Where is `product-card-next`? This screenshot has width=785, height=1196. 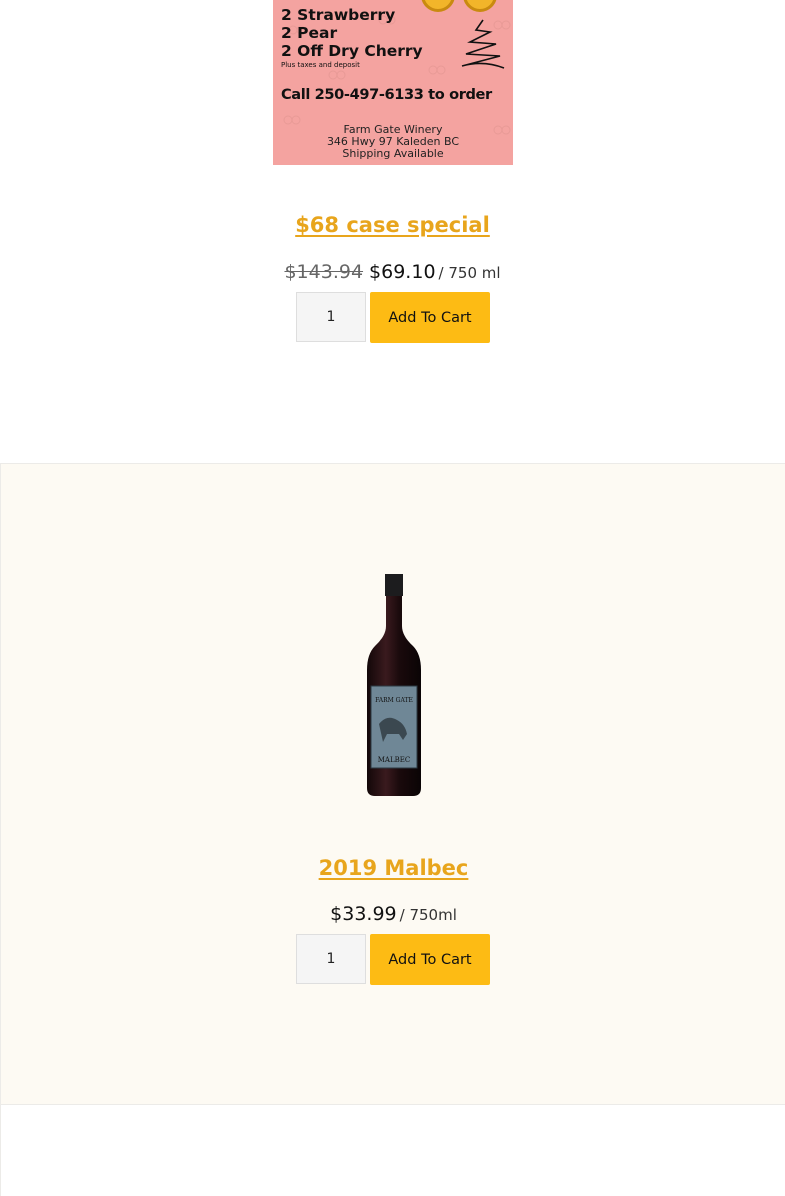
product-card-next is located at coordinates (392, 1150).